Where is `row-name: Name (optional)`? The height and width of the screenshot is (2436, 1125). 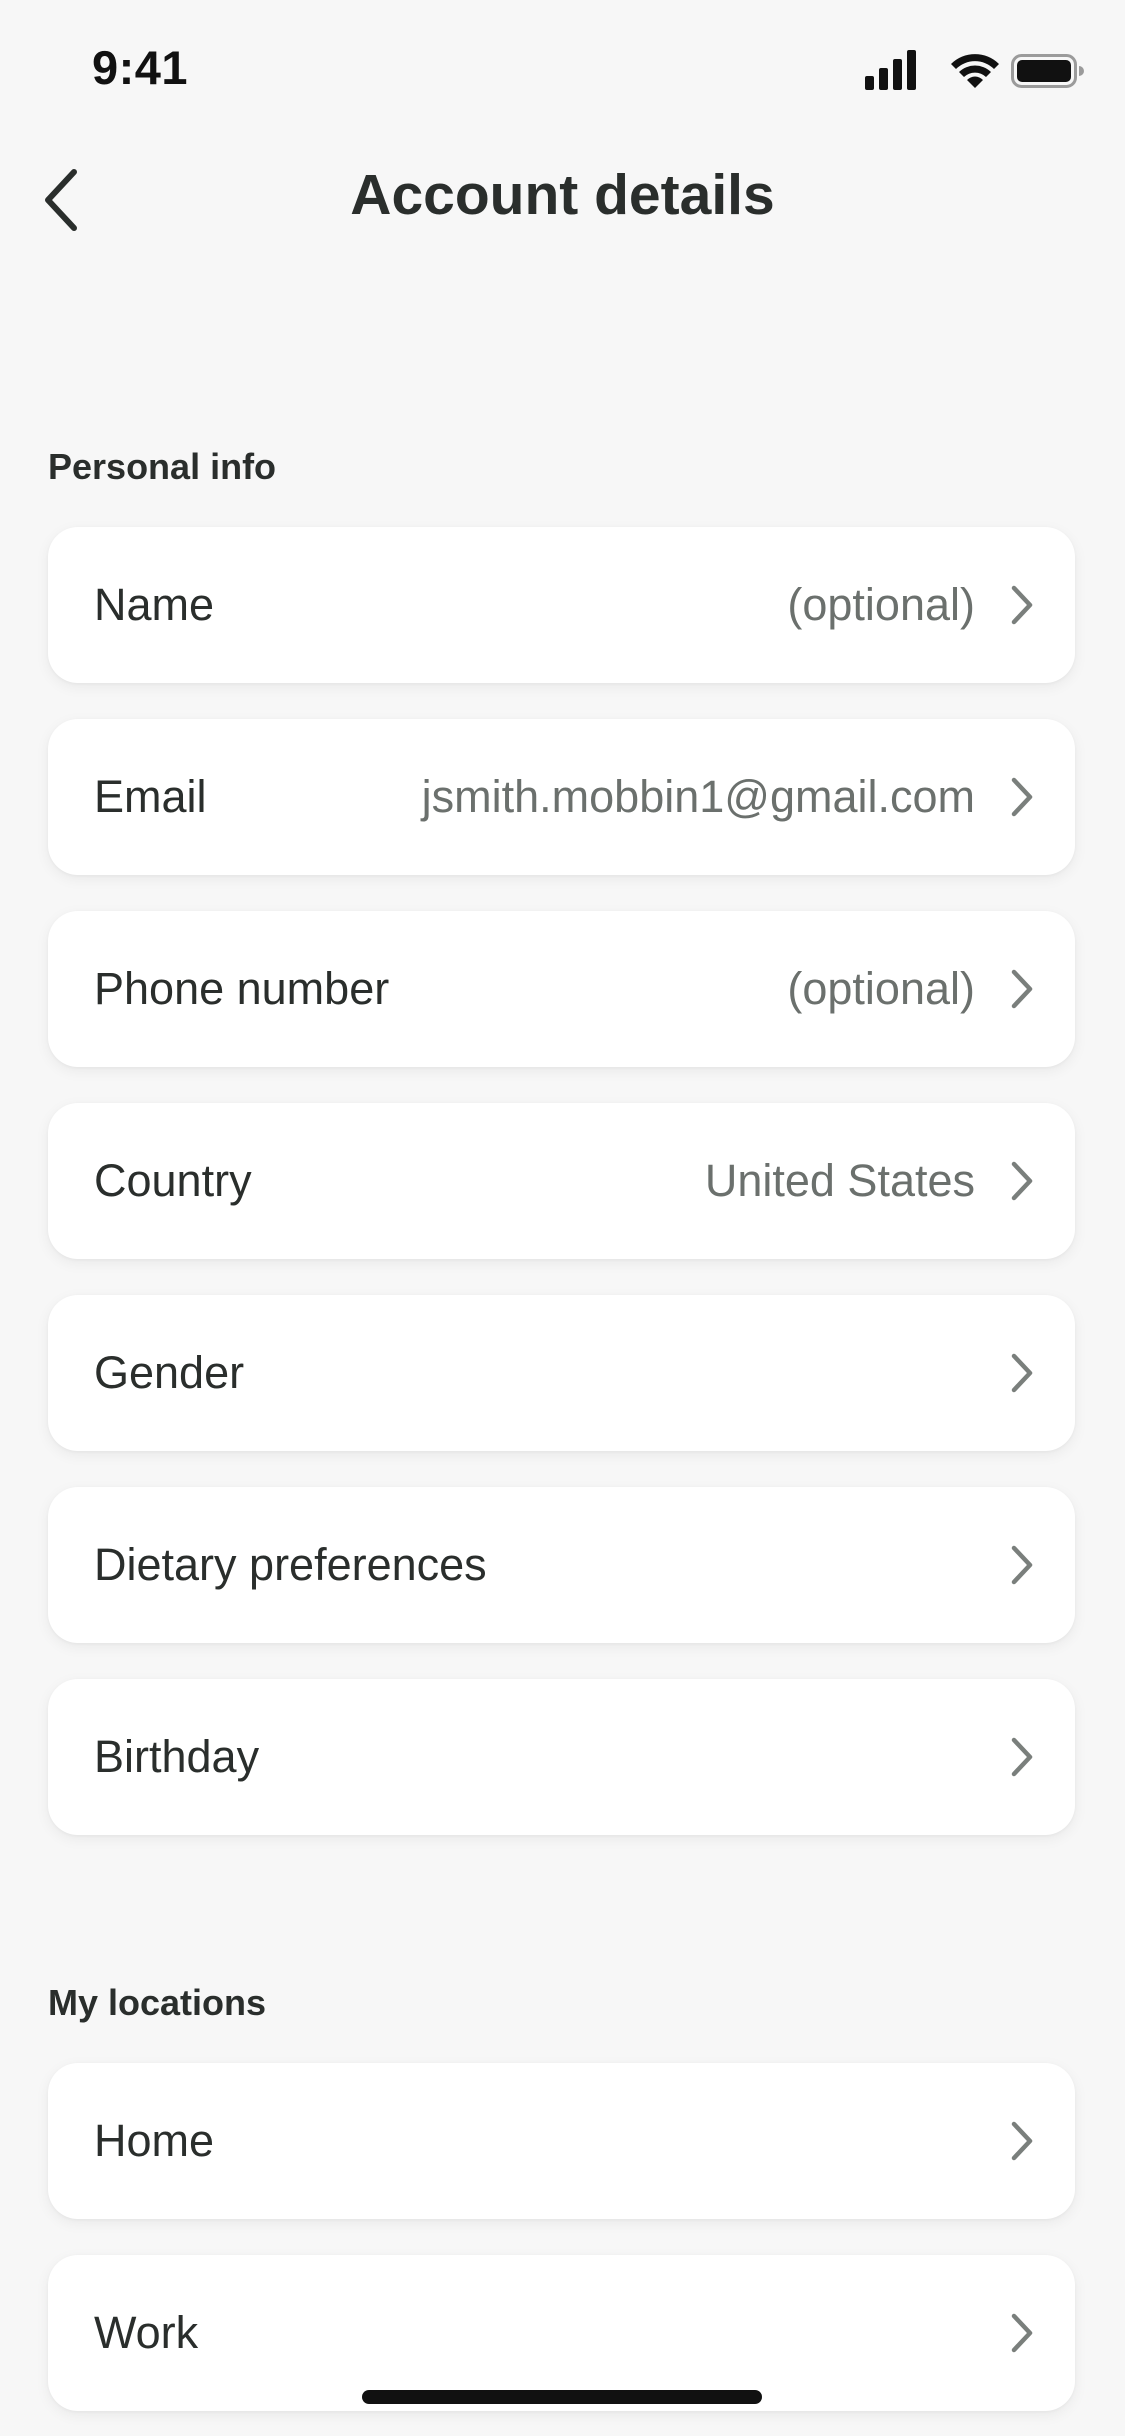
row-name: Name (optional) is located at coordinates (561, 605).